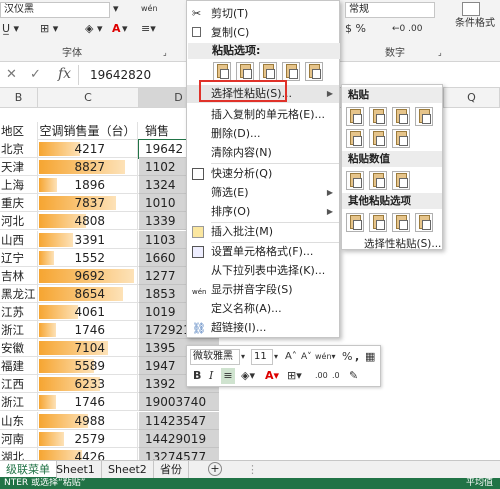 The width and height of the screenshot is (500, 489). I want to click on column-header-b: B, so click(19, 98).